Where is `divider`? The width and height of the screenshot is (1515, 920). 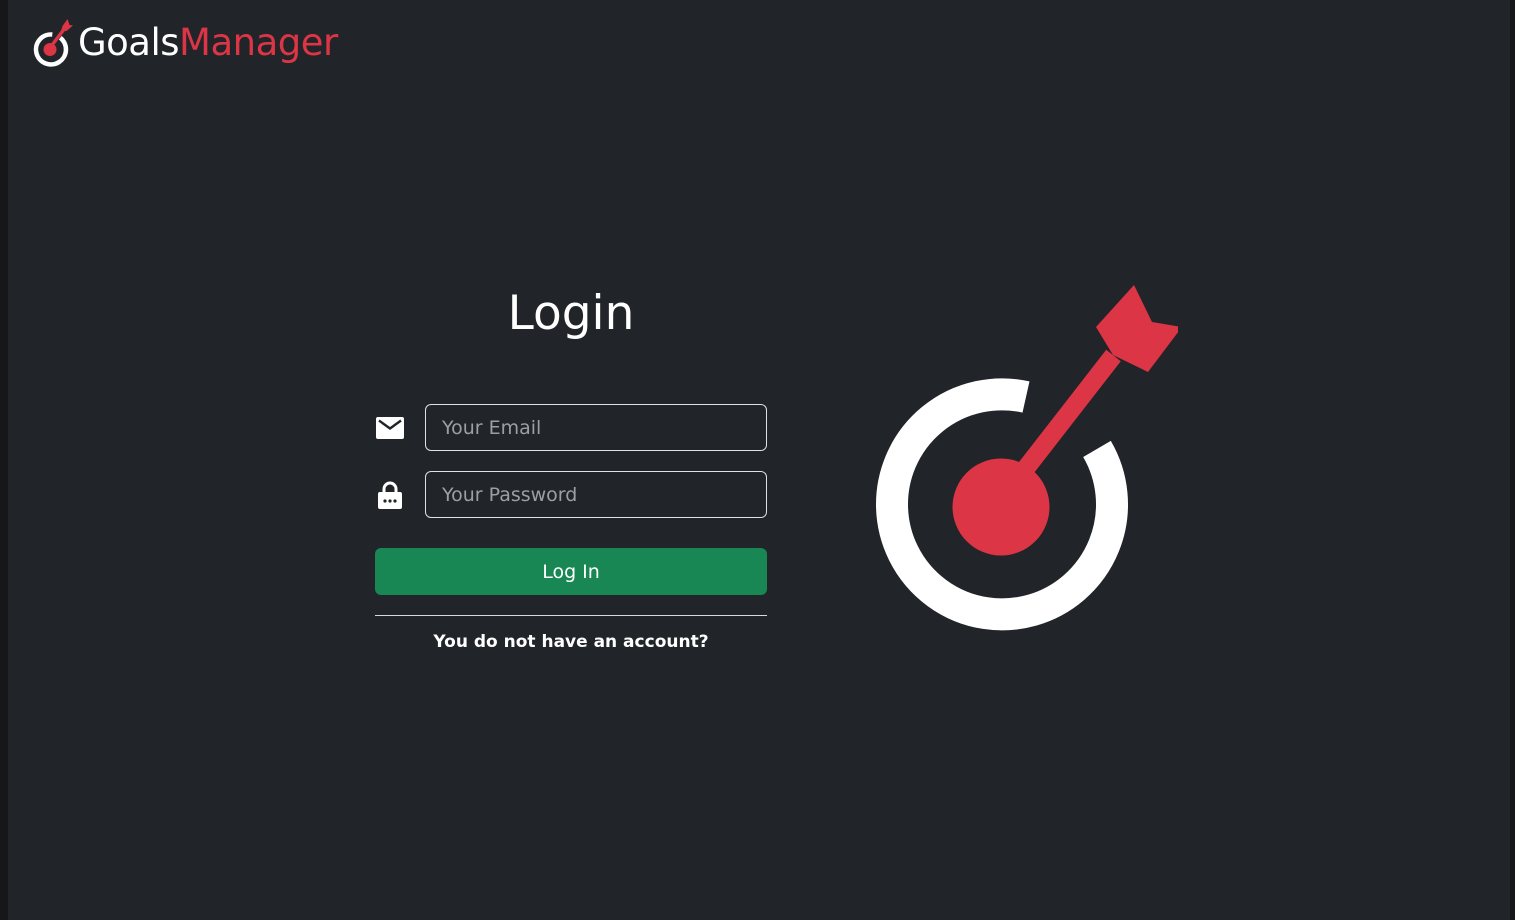
divider is located at coordinates (571, 615).